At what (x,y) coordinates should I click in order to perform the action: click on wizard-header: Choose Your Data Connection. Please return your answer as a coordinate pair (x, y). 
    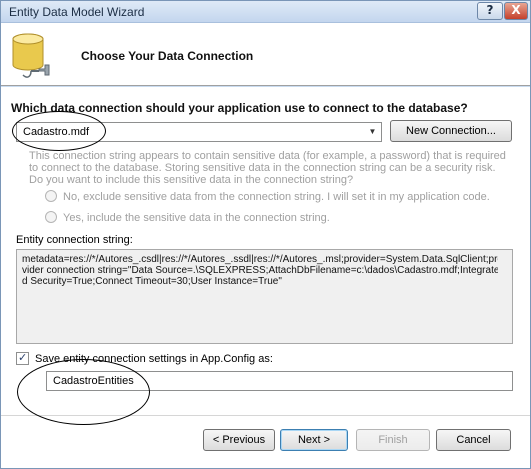
    Looking at the image, I should click on (265, 54).